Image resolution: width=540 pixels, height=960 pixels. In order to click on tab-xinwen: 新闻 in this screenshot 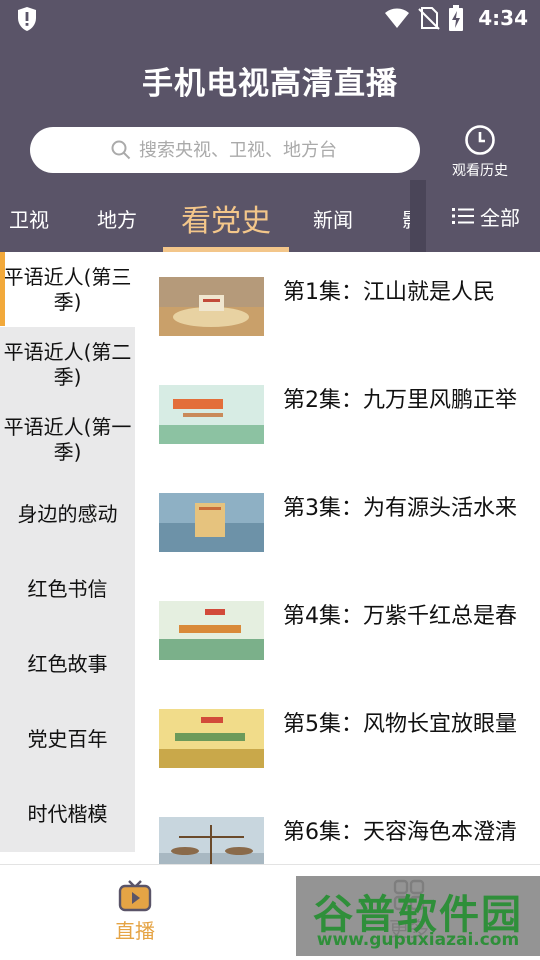, I will do `click(333, 218)`.